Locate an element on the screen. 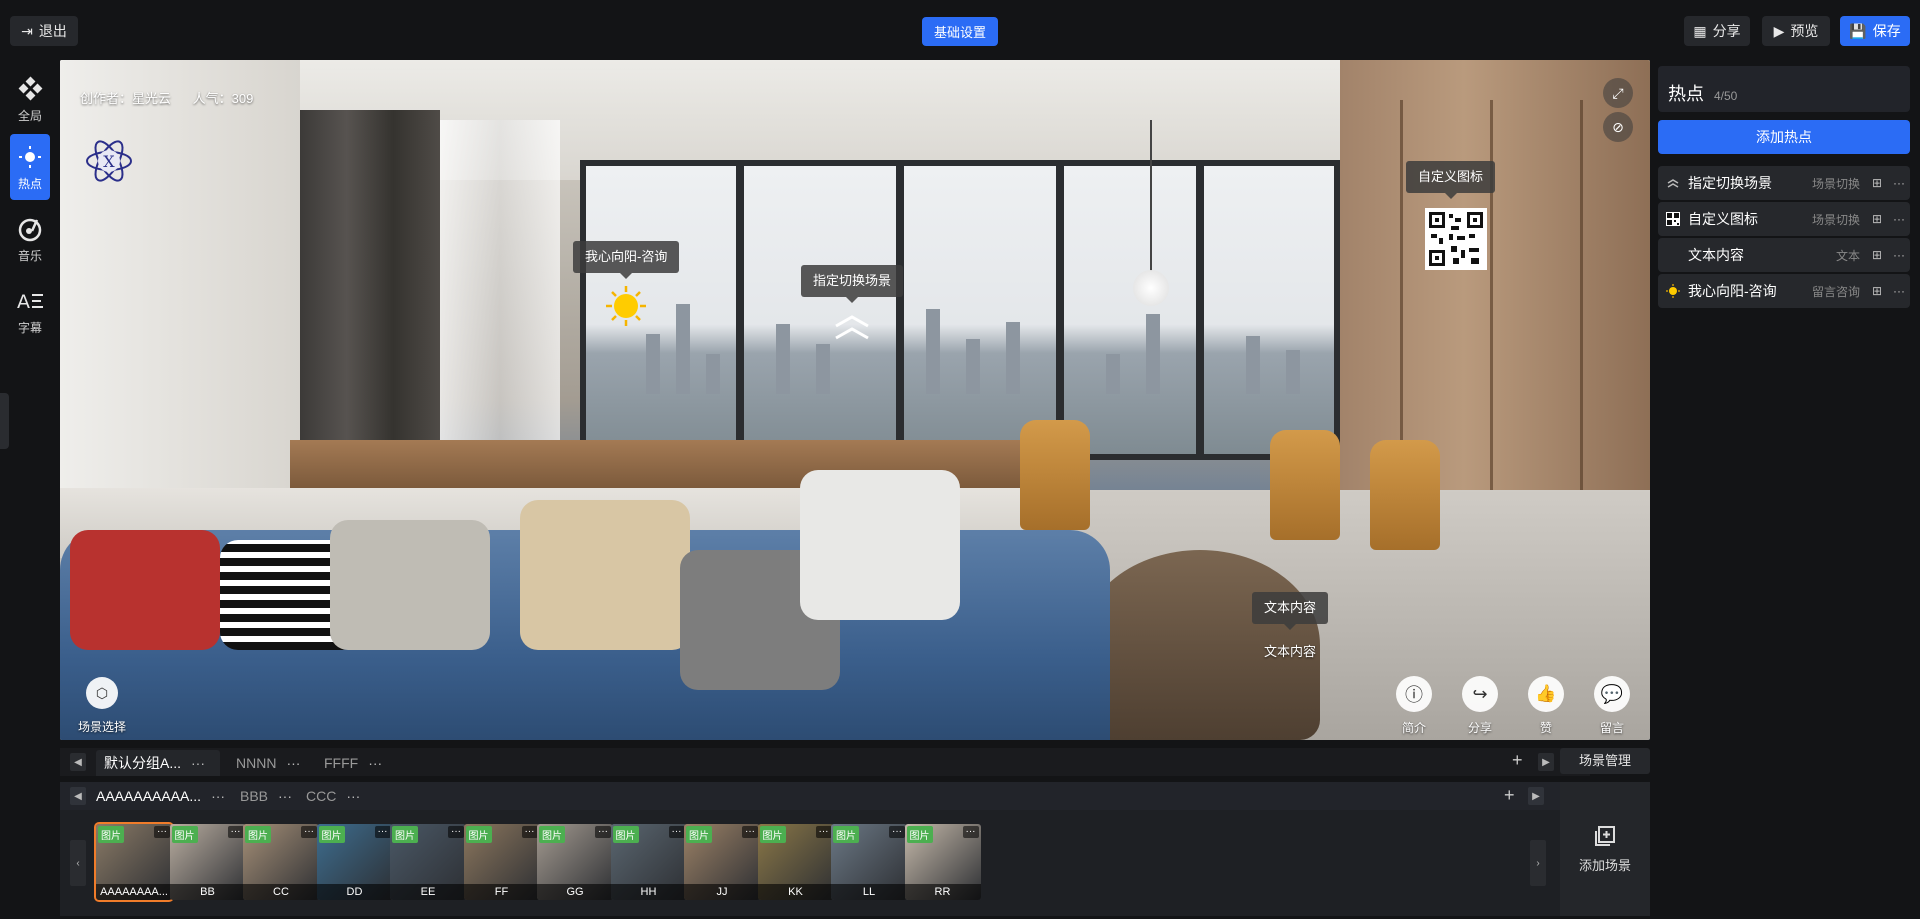 Image resolution: width=1920 pixels, height=919 pixels. info-icon: ⓘ is located at coordinates (1414, 695).